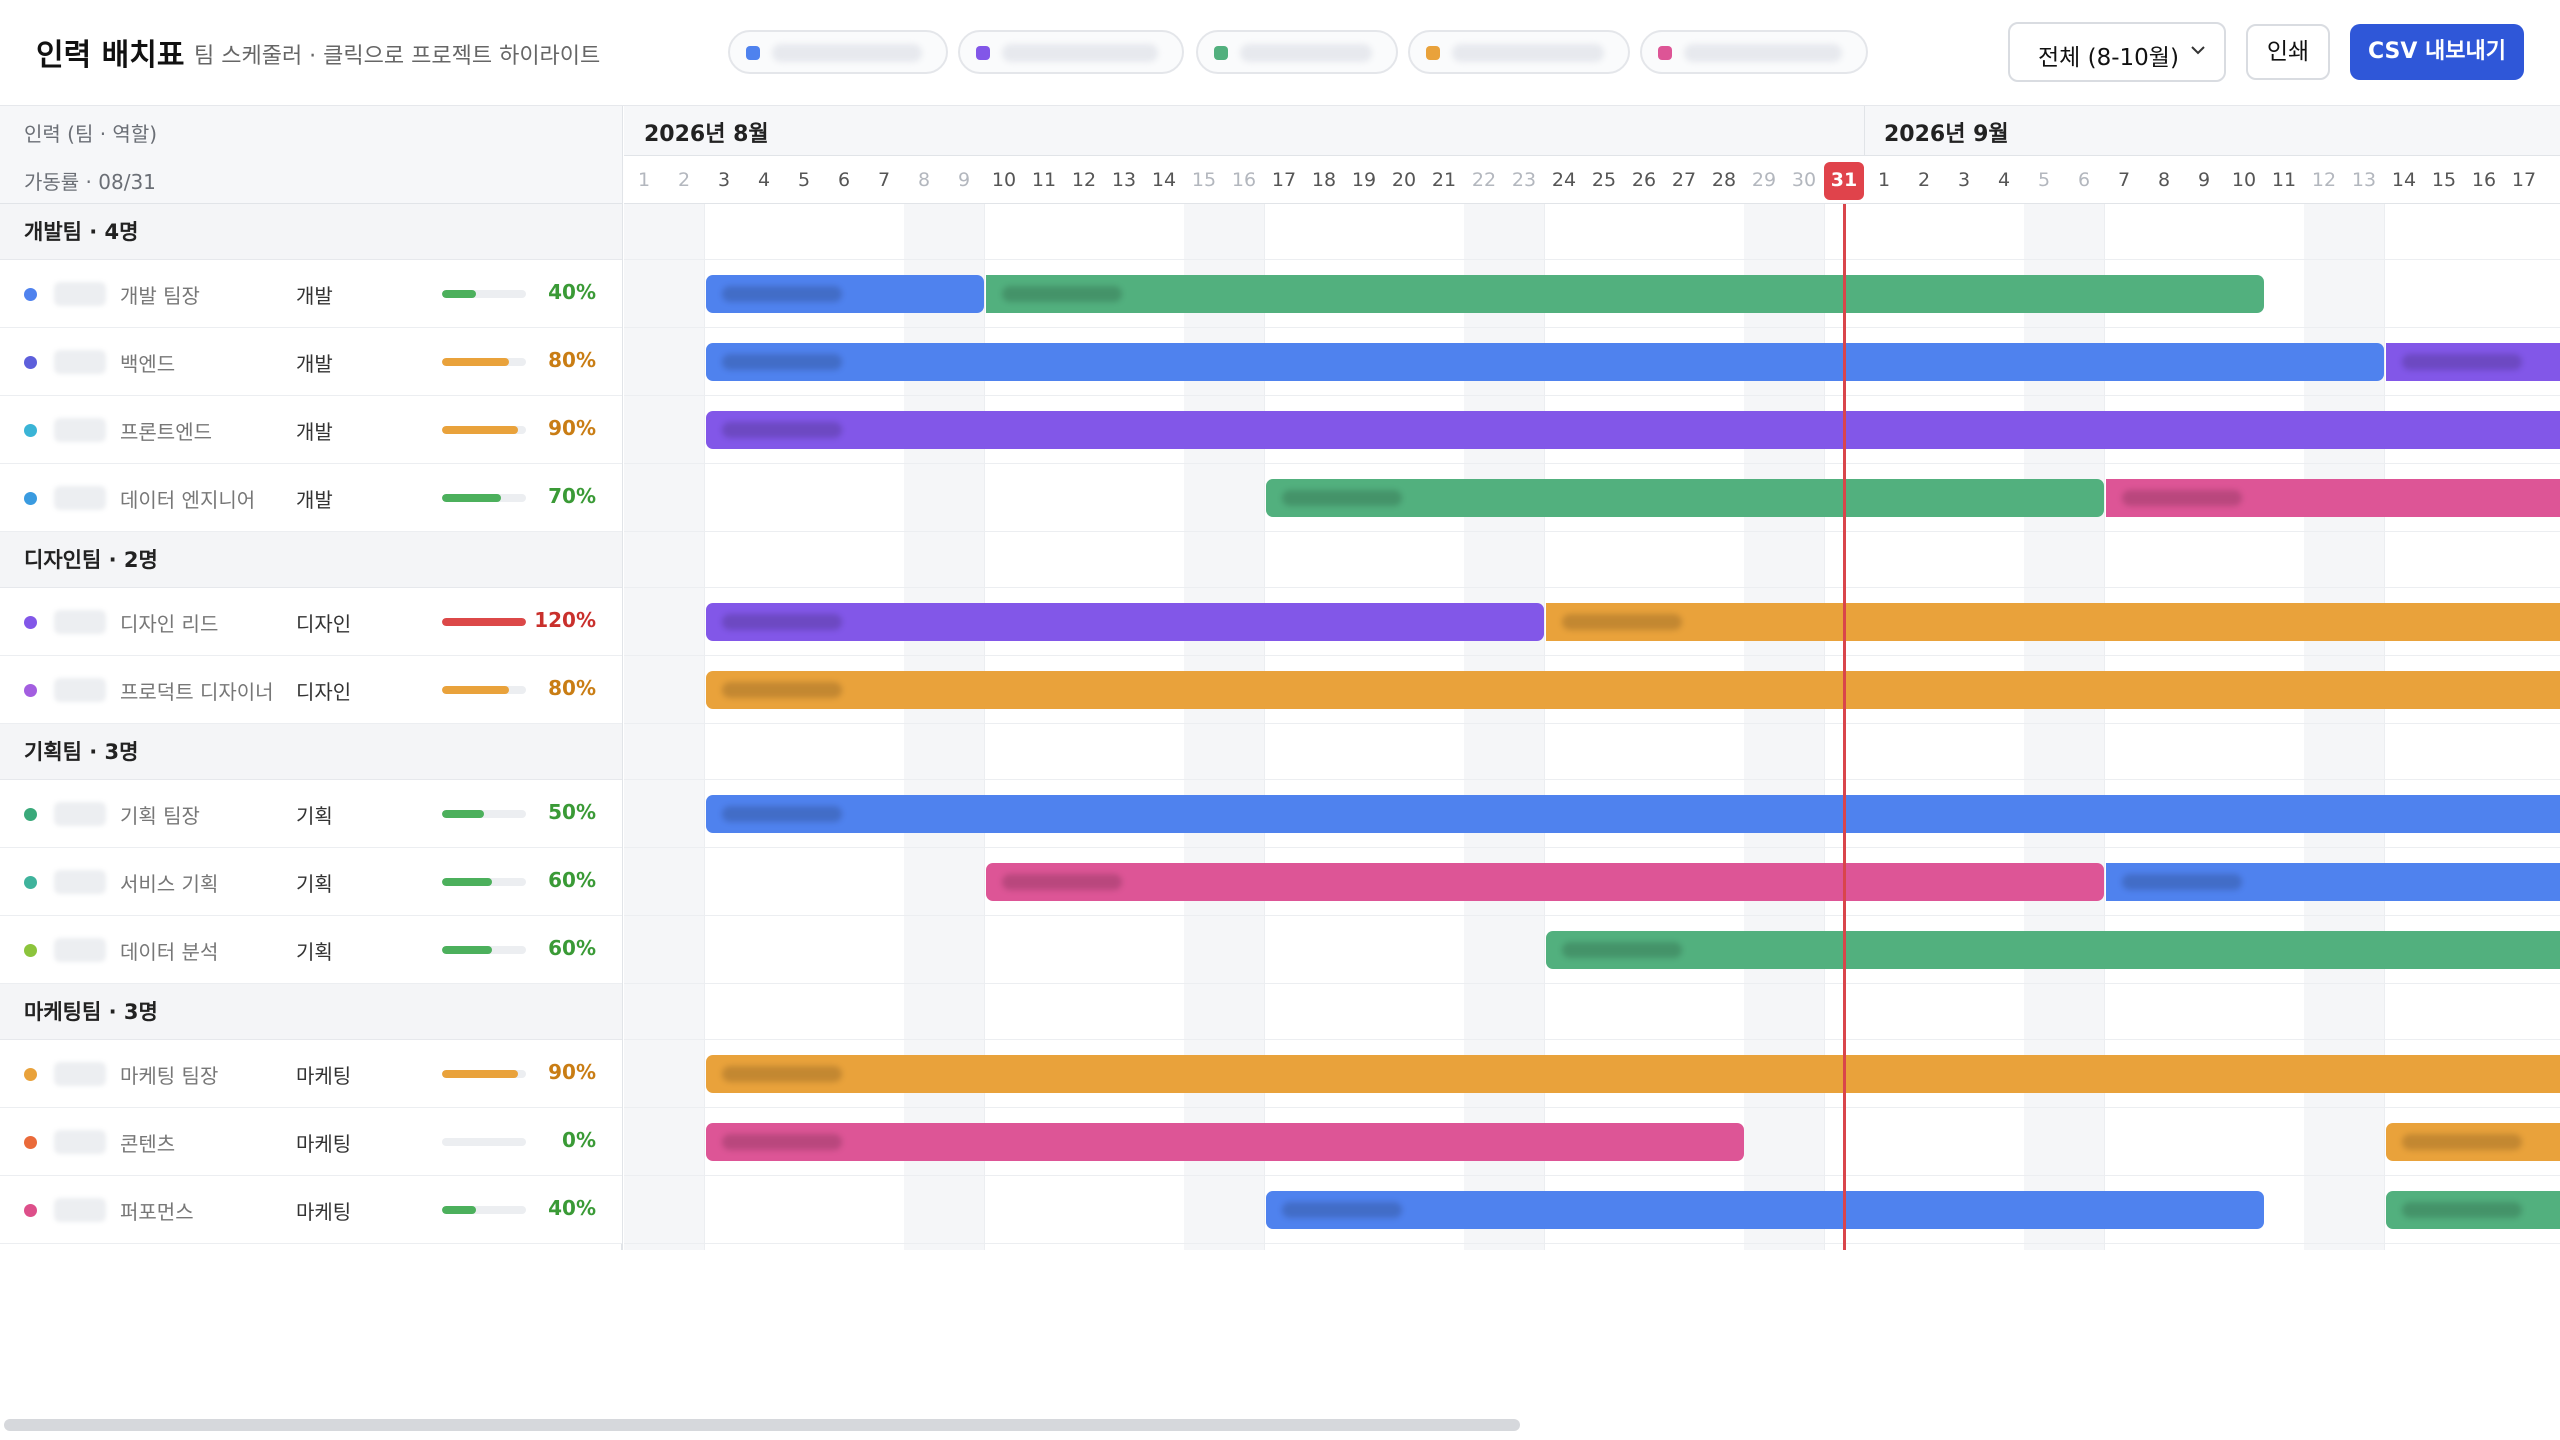 The width and height of the screenshot is (2560, 1440). I want to click on horizontal-scrollbar, so click(1280, 1426).